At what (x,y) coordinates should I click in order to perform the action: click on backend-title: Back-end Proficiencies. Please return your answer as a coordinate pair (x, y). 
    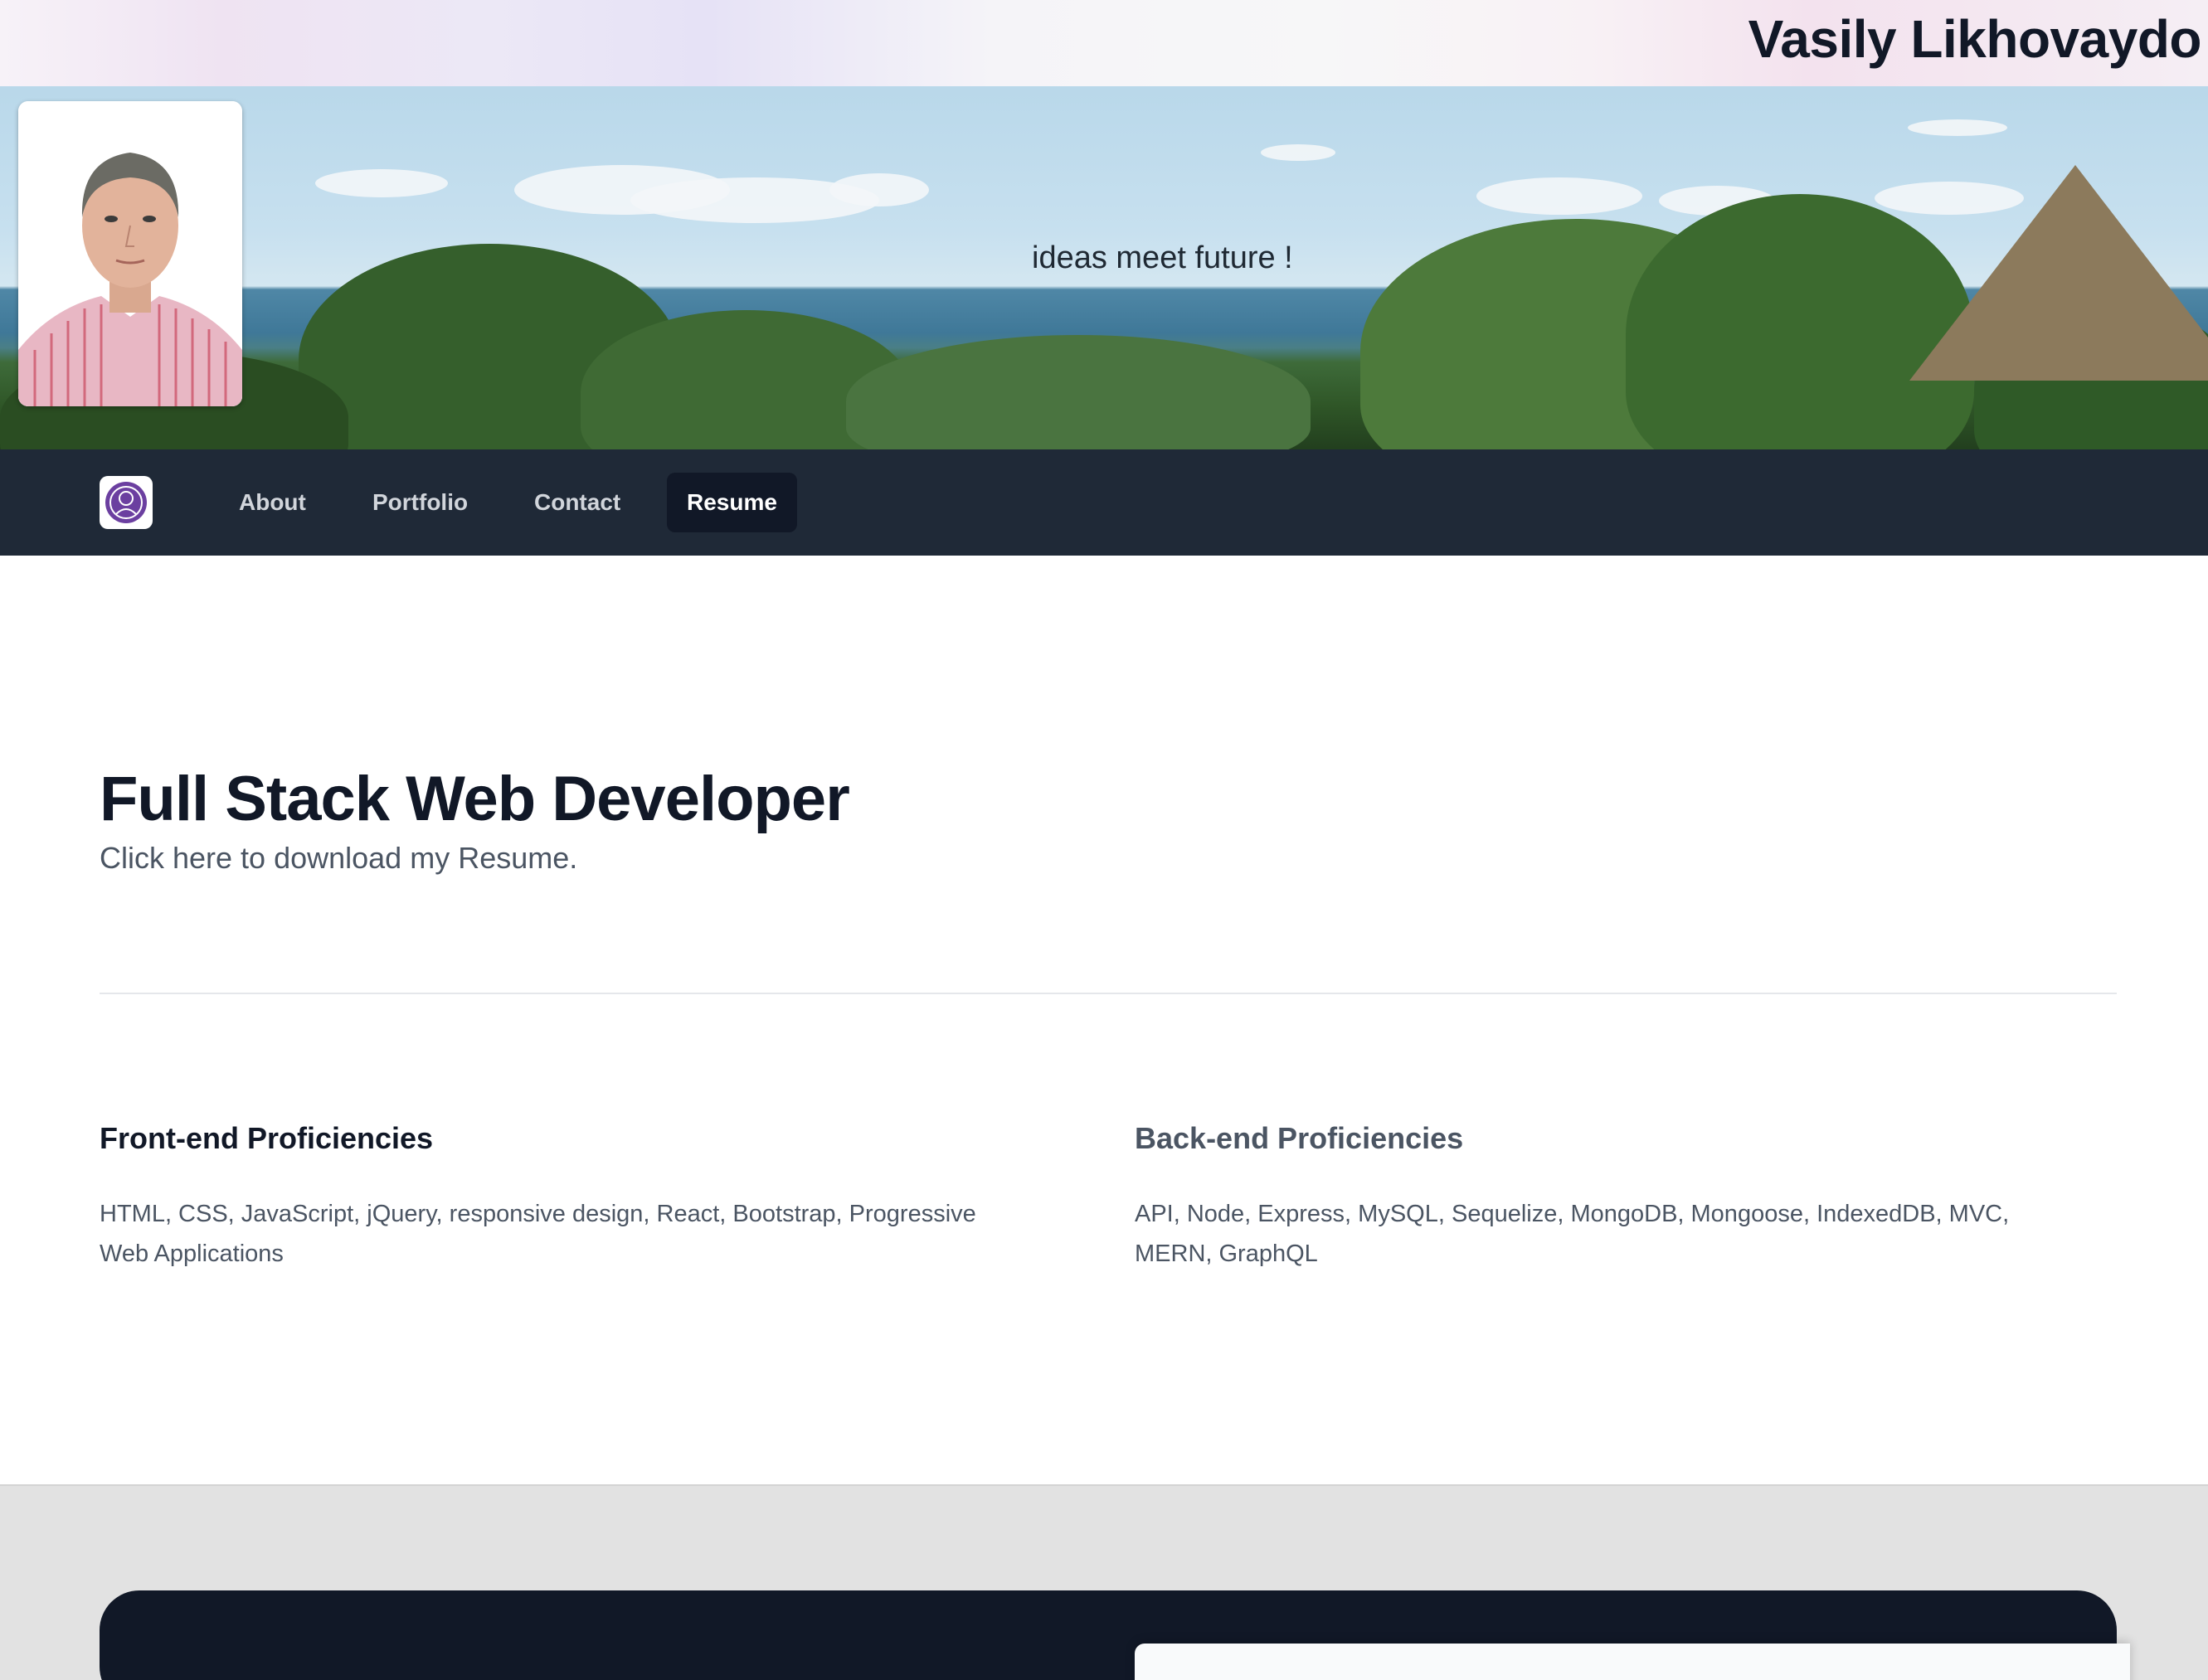
    Looking at the image, I should click on (1299, 1138).